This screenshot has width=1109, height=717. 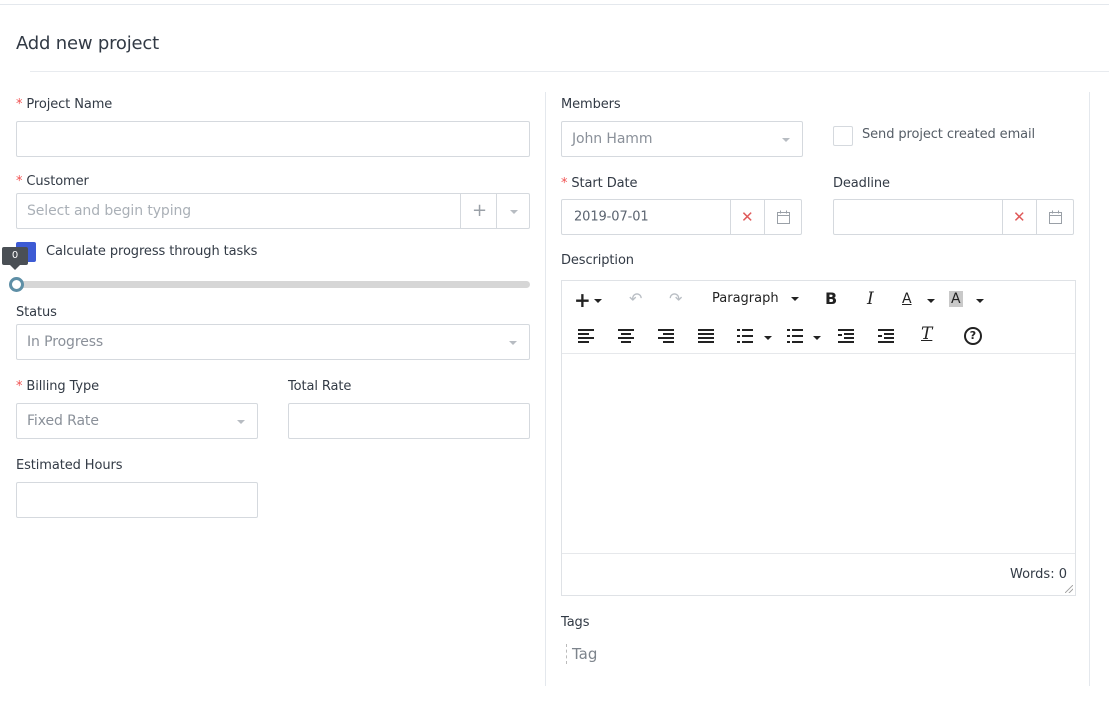 What do you see at coordinates (626, 336) in the screenshot?
I see `align-center-icon` at bounding box center [626, 336].